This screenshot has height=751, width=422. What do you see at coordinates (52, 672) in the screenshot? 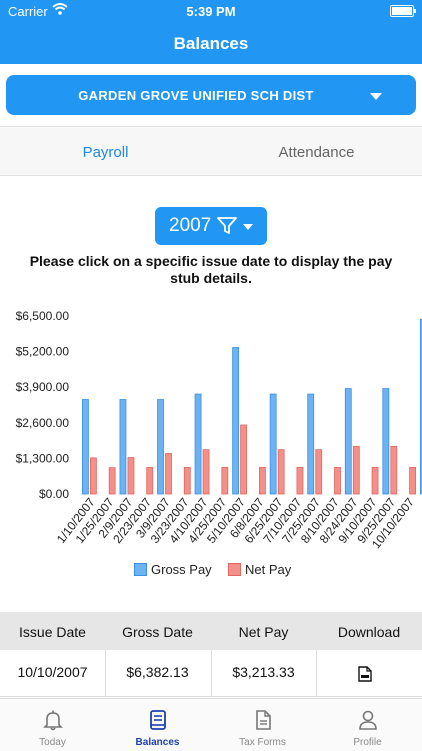
I see `cell-issue-date: 10/10/2007` at bounding box center [52, 672].